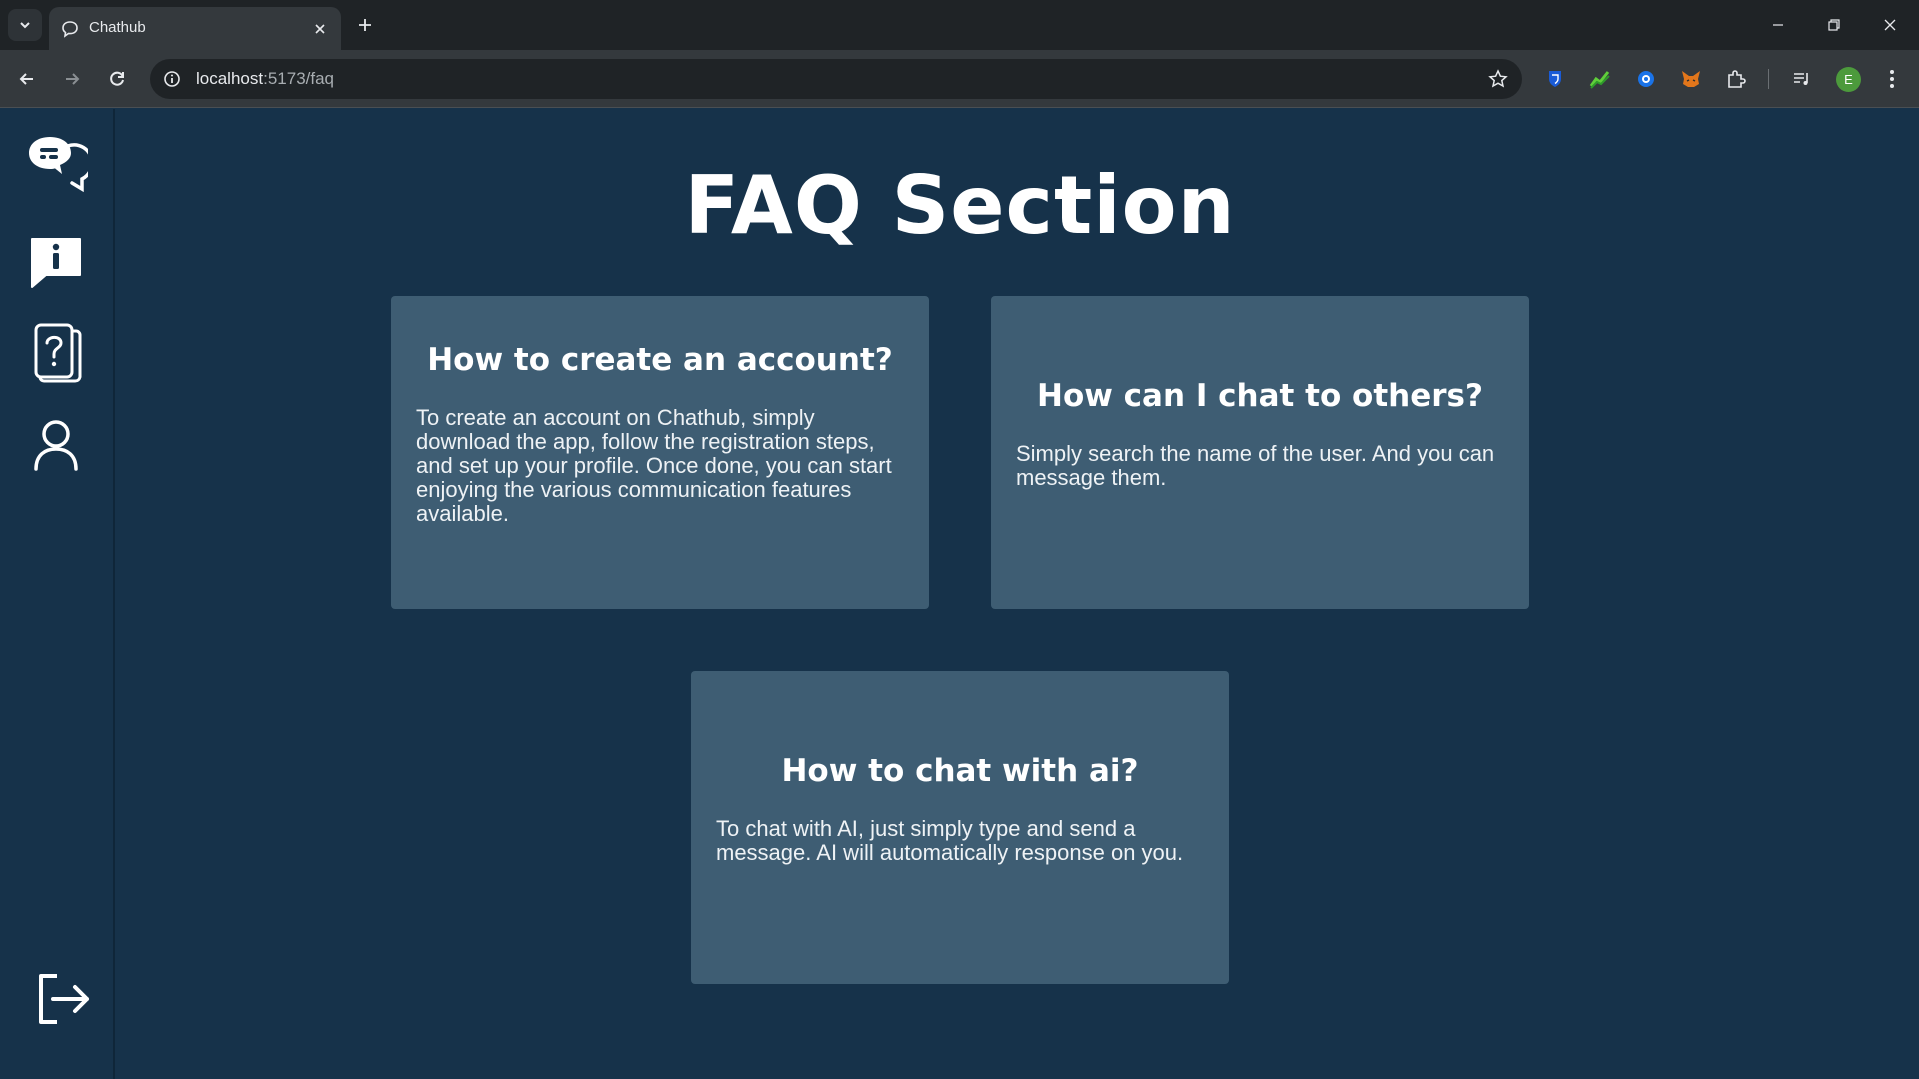 The height and width of the screenshot is (1079, 1919). Describe the element at coordinates (57, 594) in the screenshot. I see `app-sidebar` at that location.